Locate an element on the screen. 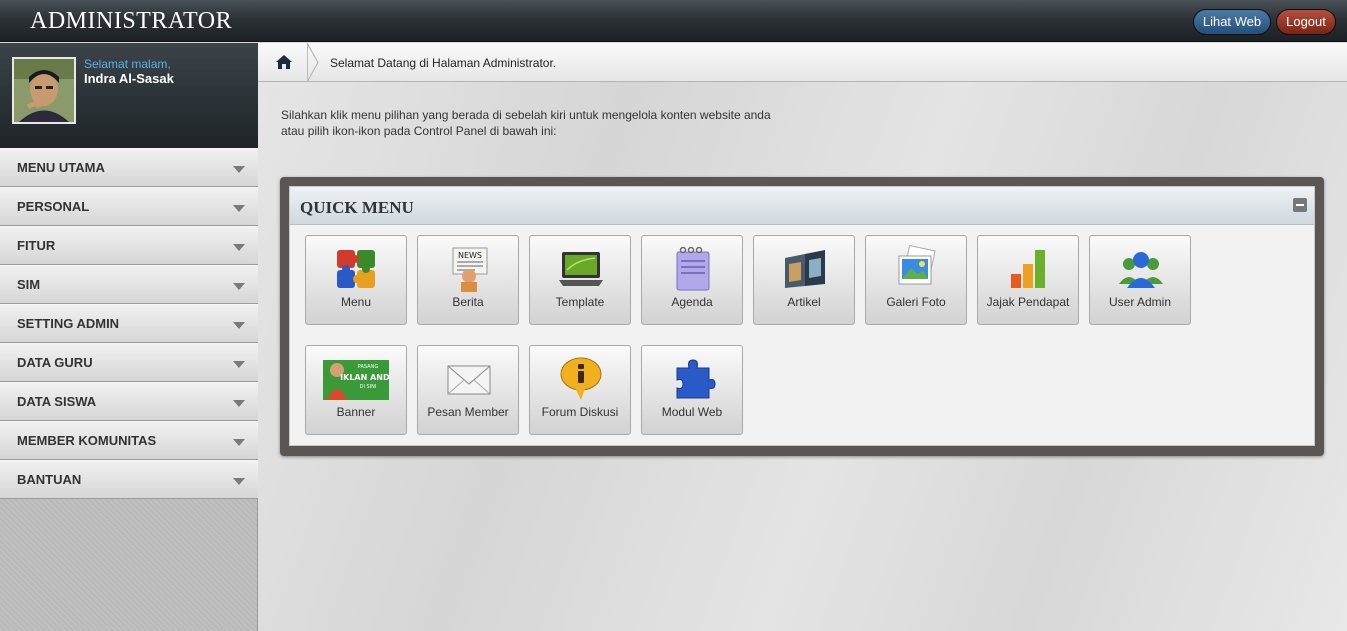  tile-label: Banner is located at coordinates (356, 412).